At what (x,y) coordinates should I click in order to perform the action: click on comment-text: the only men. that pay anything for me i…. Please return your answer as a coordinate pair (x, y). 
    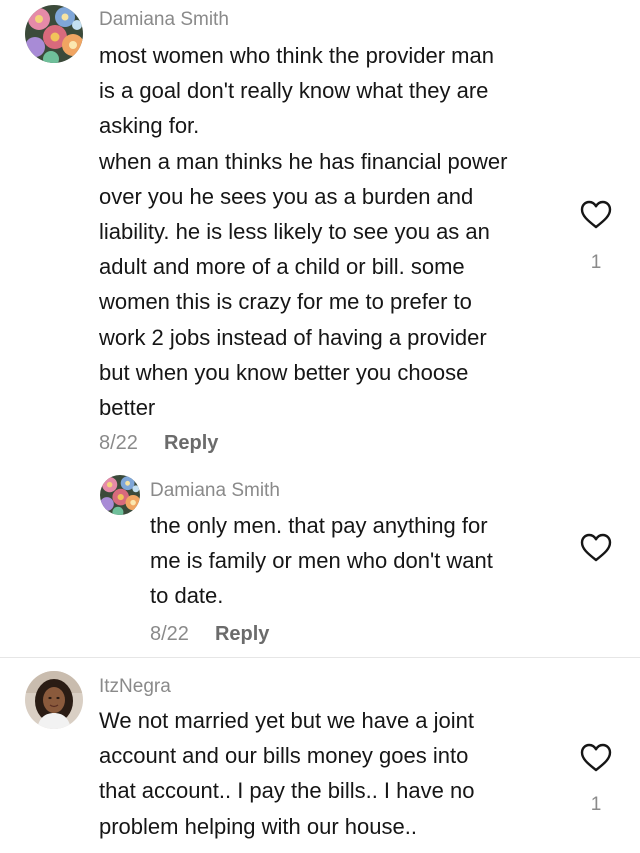
    Looking at the image, I should click on (321, 561).